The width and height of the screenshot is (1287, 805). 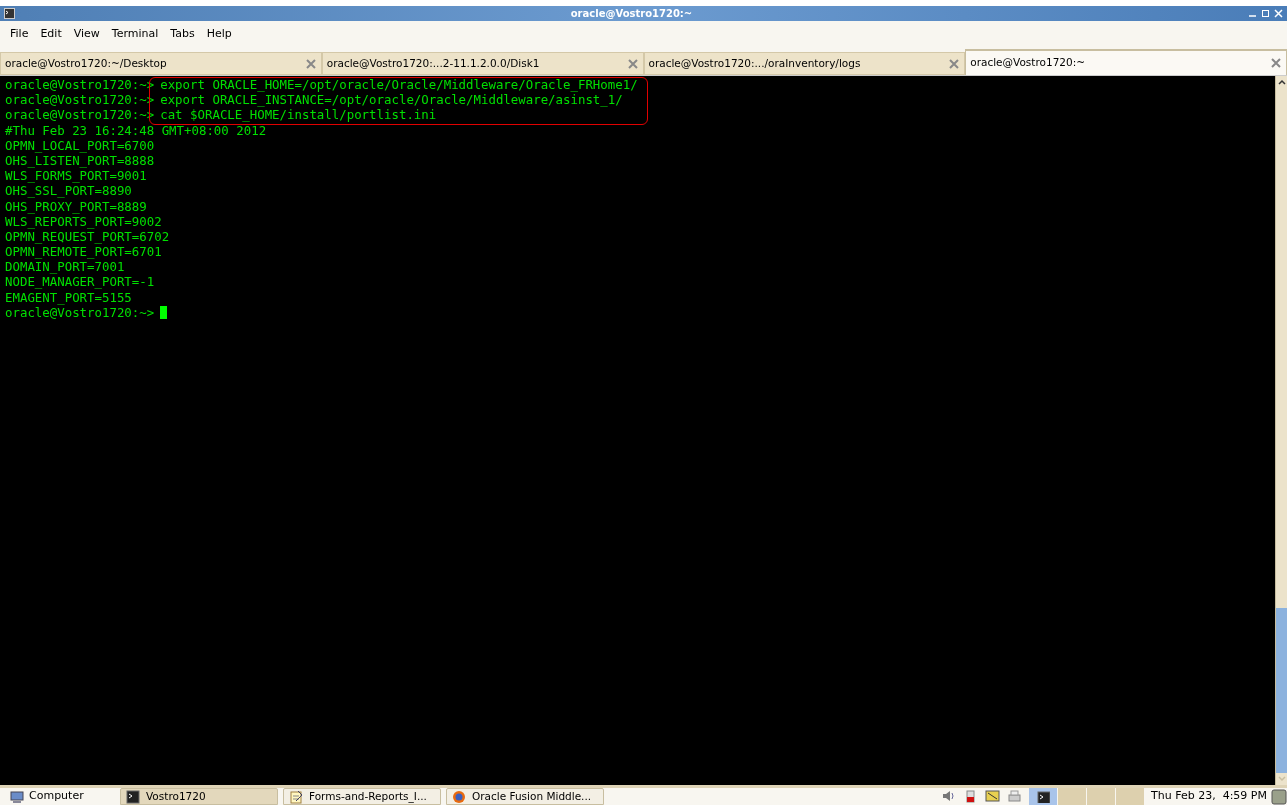 What do you see at coordinates (993, 796) in the screenshot?
I see `monitor-icon` at bounding box center [993, 796].